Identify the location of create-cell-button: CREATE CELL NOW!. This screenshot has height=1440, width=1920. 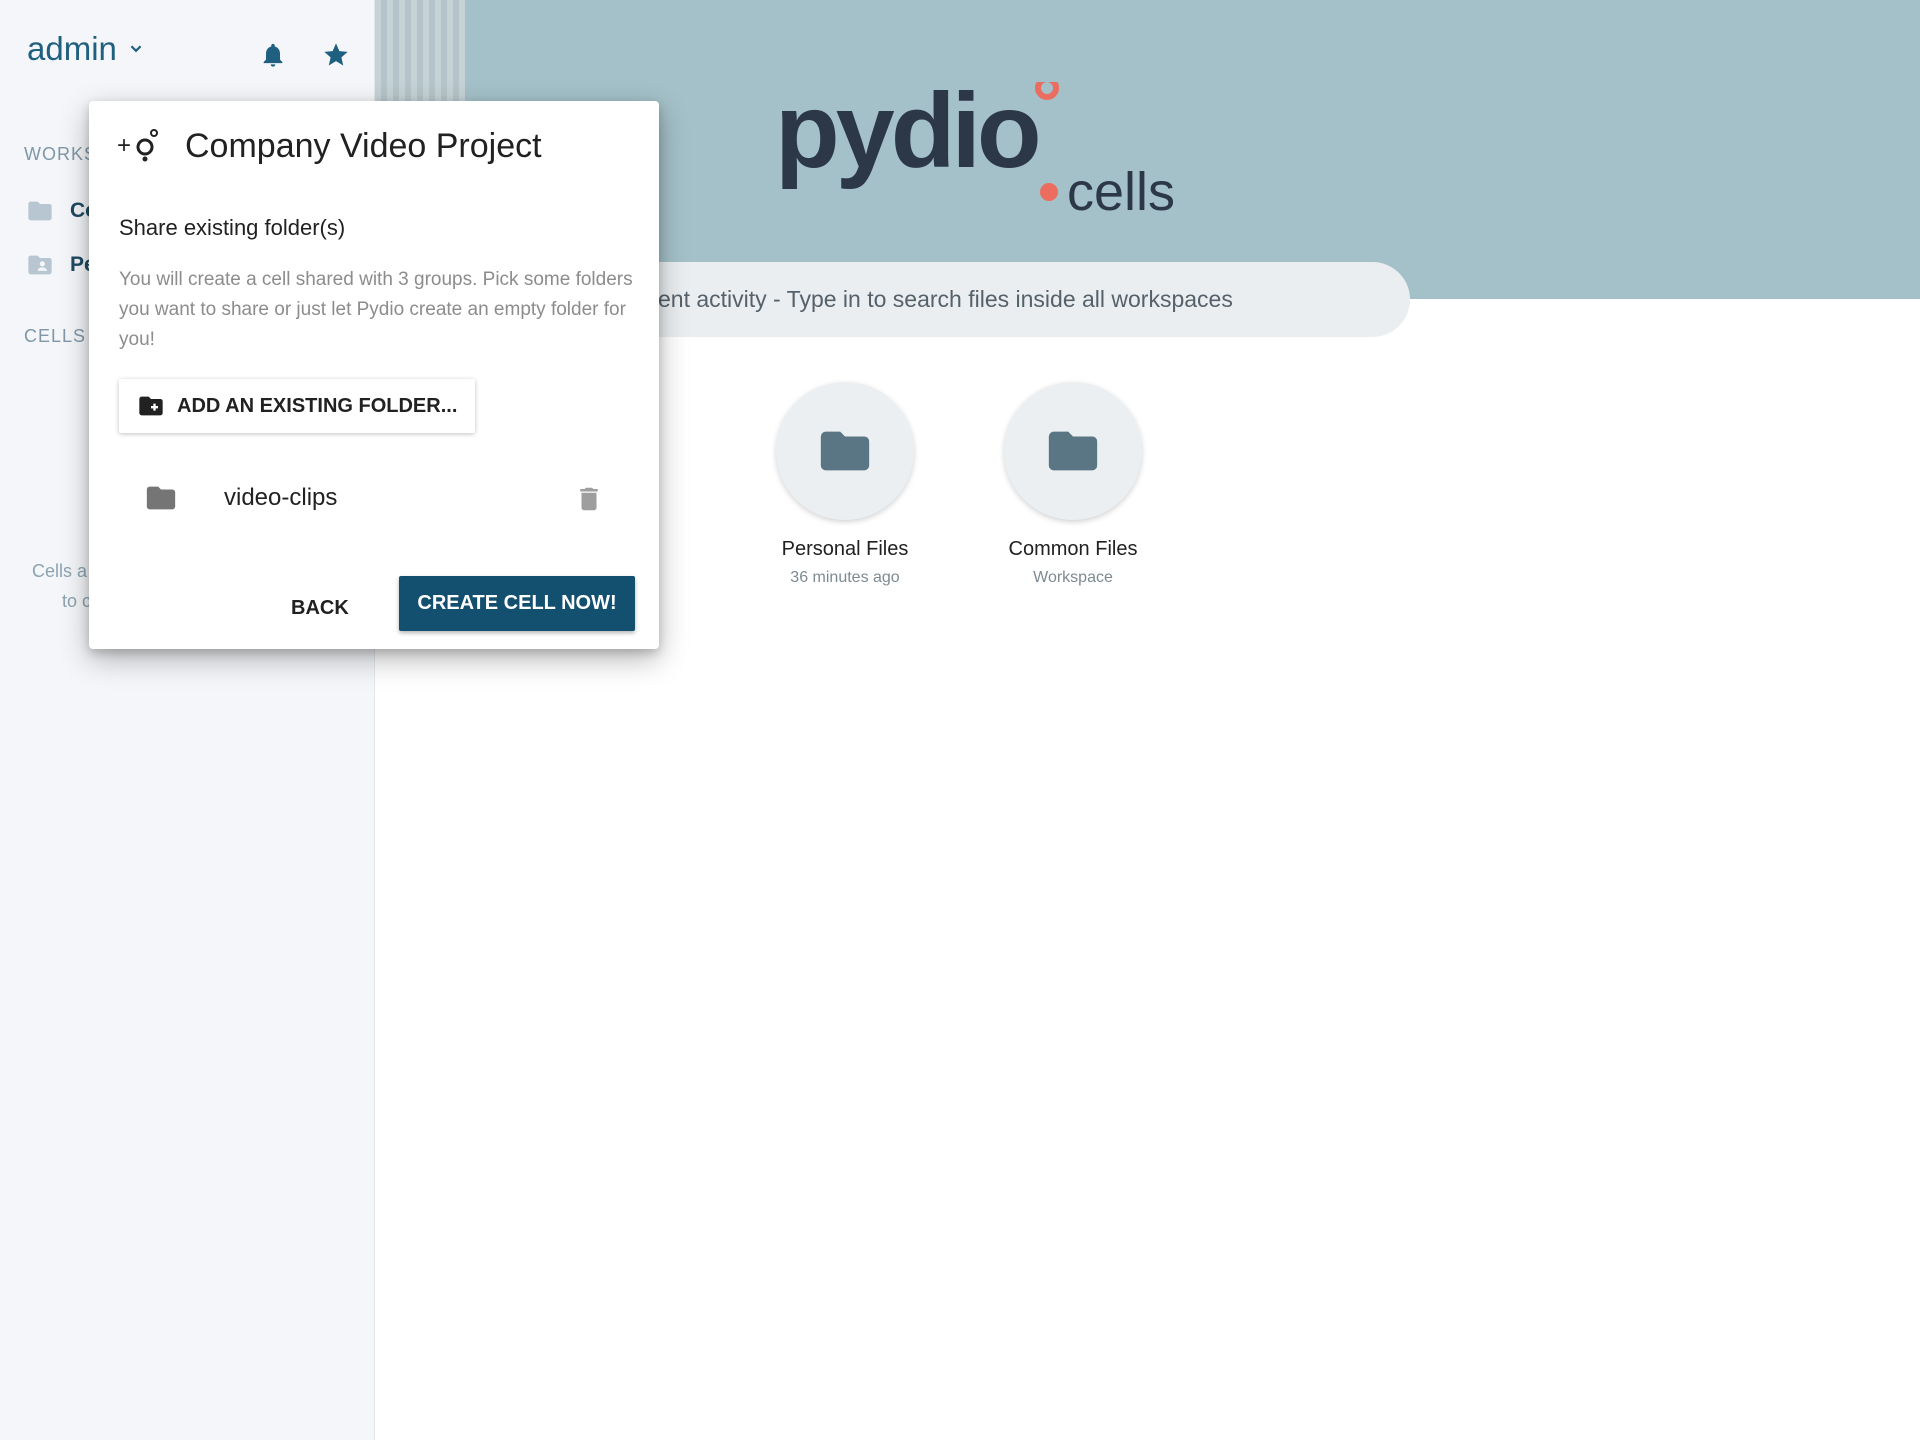
(517, 603).